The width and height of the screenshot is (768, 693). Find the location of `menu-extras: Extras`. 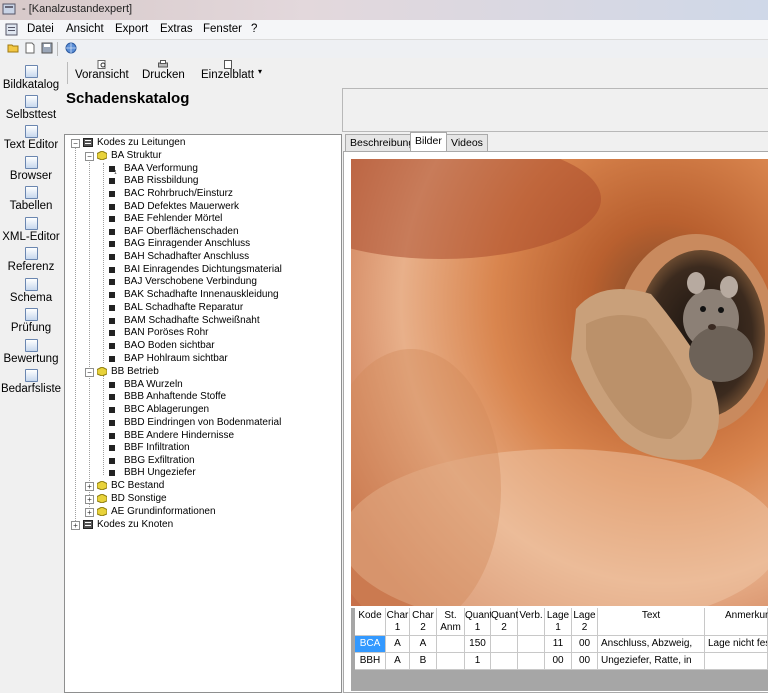

menu-extras: Extras is located at coordinates (176, 29).